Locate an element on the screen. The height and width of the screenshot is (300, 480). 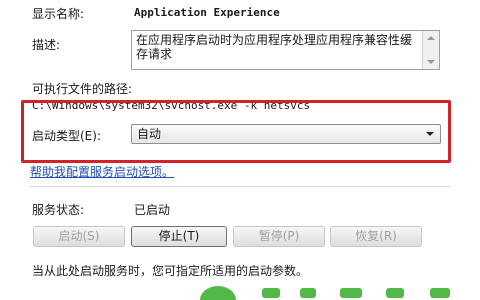
watermark-logo-icon is located at coordinates (218, 293).